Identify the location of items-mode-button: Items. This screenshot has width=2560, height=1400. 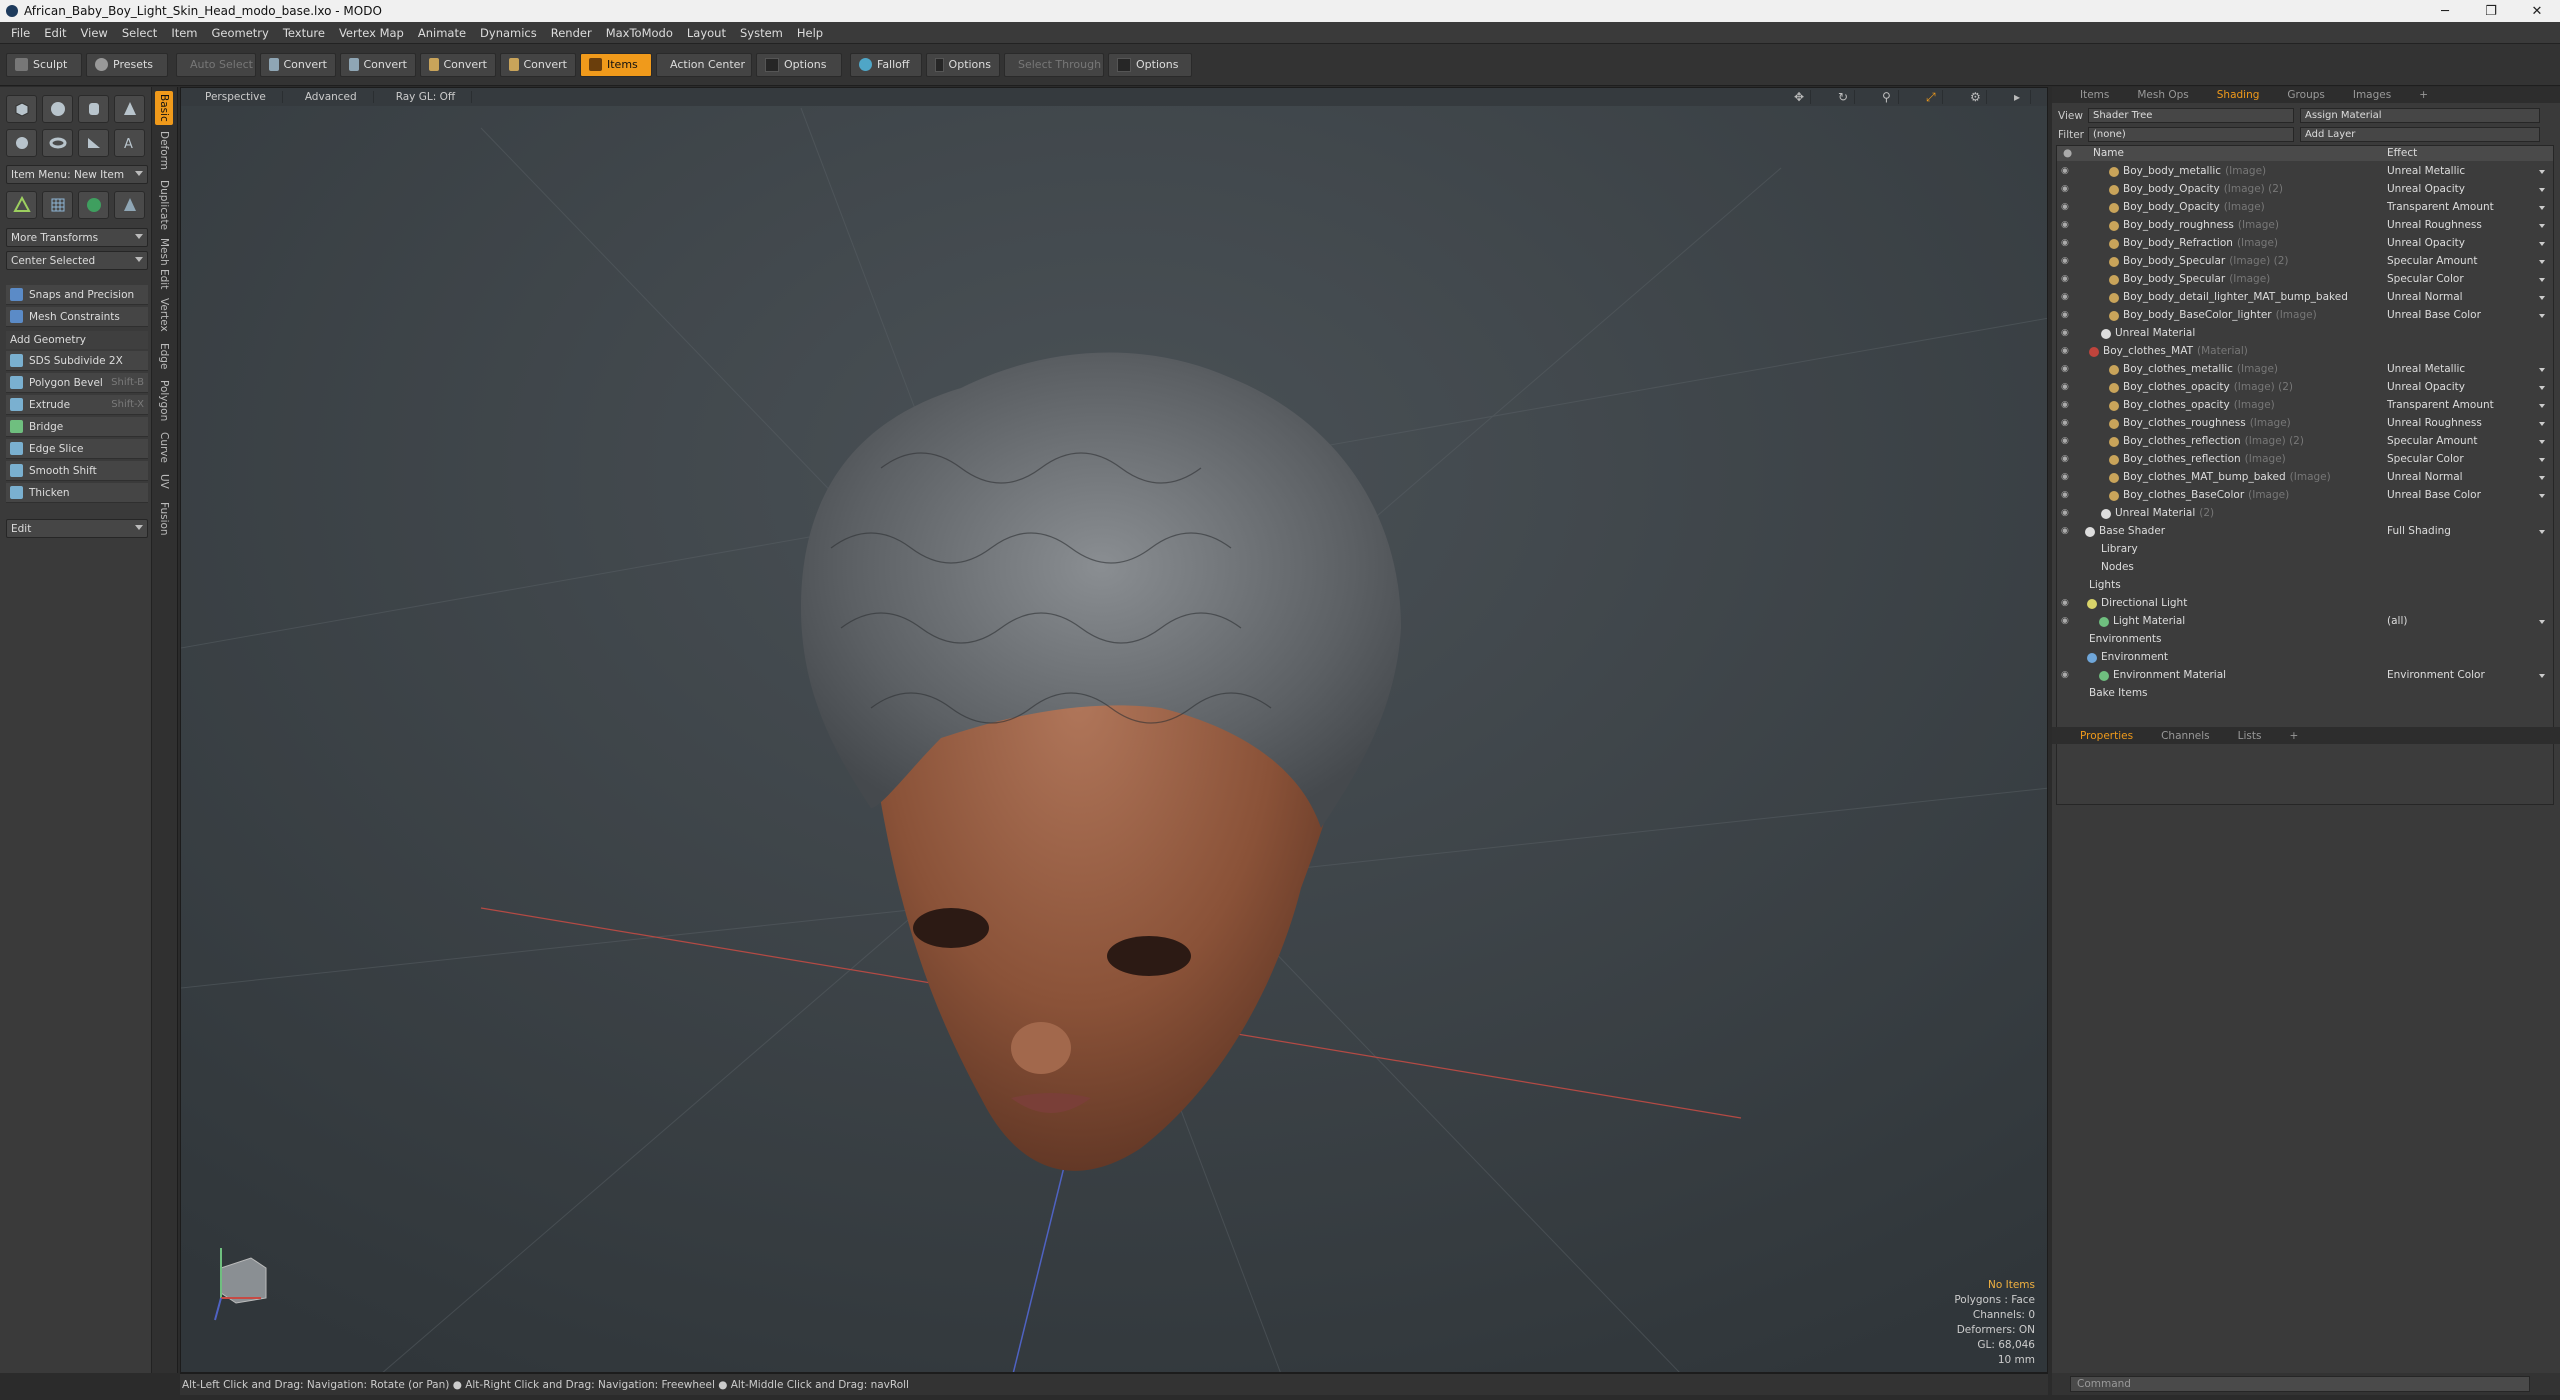
(616, 64).